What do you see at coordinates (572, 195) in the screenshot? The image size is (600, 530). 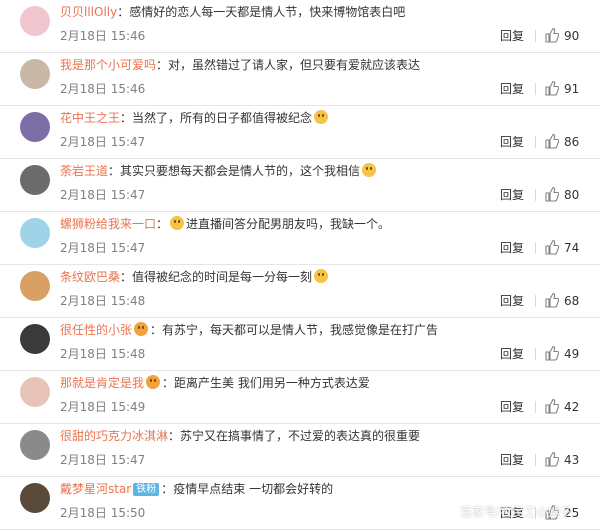 I see `like-count: 80` at bounding box center [572, 195].